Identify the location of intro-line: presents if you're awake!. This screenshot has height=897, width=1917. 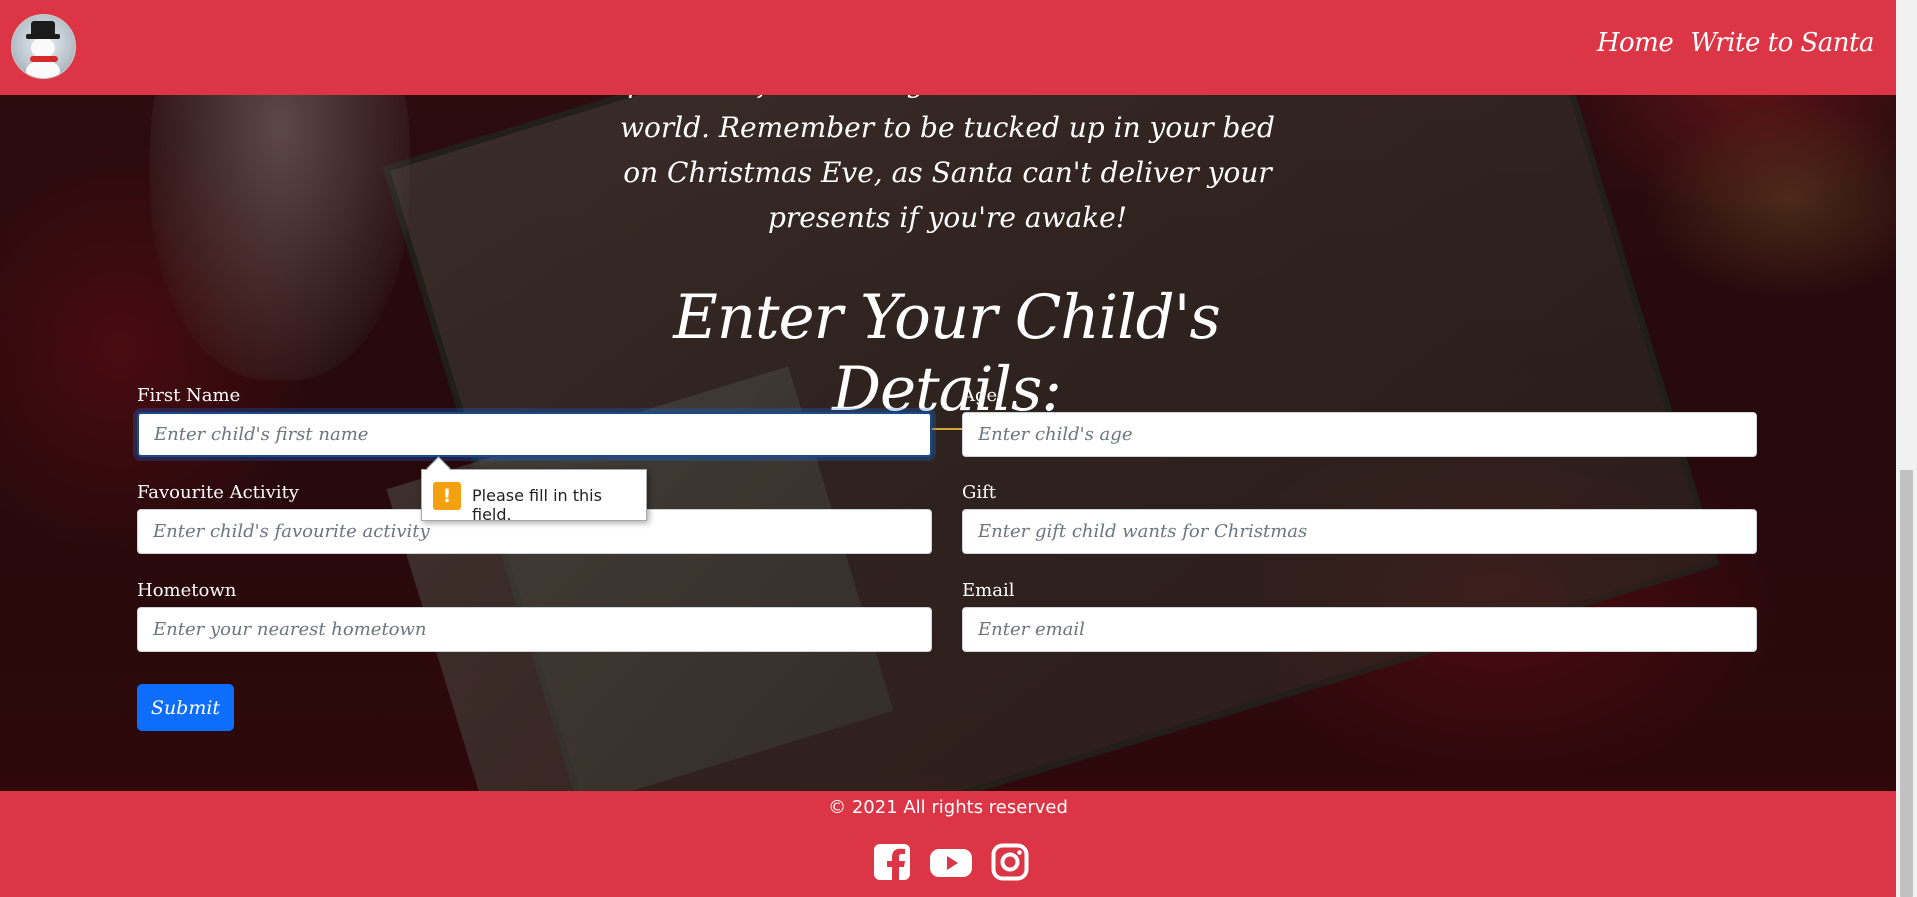
(947, 217).